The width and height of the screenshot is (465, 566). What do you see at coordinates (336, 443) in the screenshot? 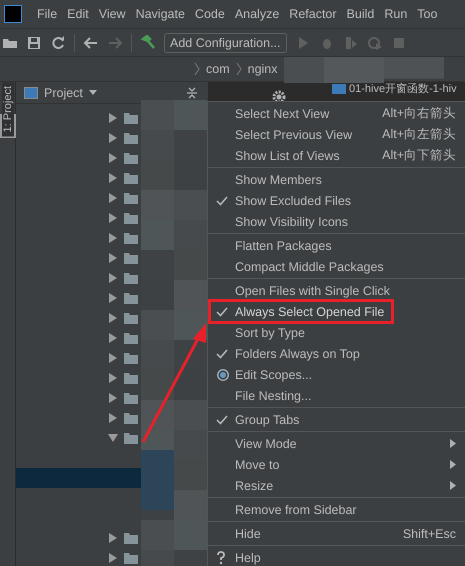
I see `menu-item: View Mode` at bounding box center [336, 443].